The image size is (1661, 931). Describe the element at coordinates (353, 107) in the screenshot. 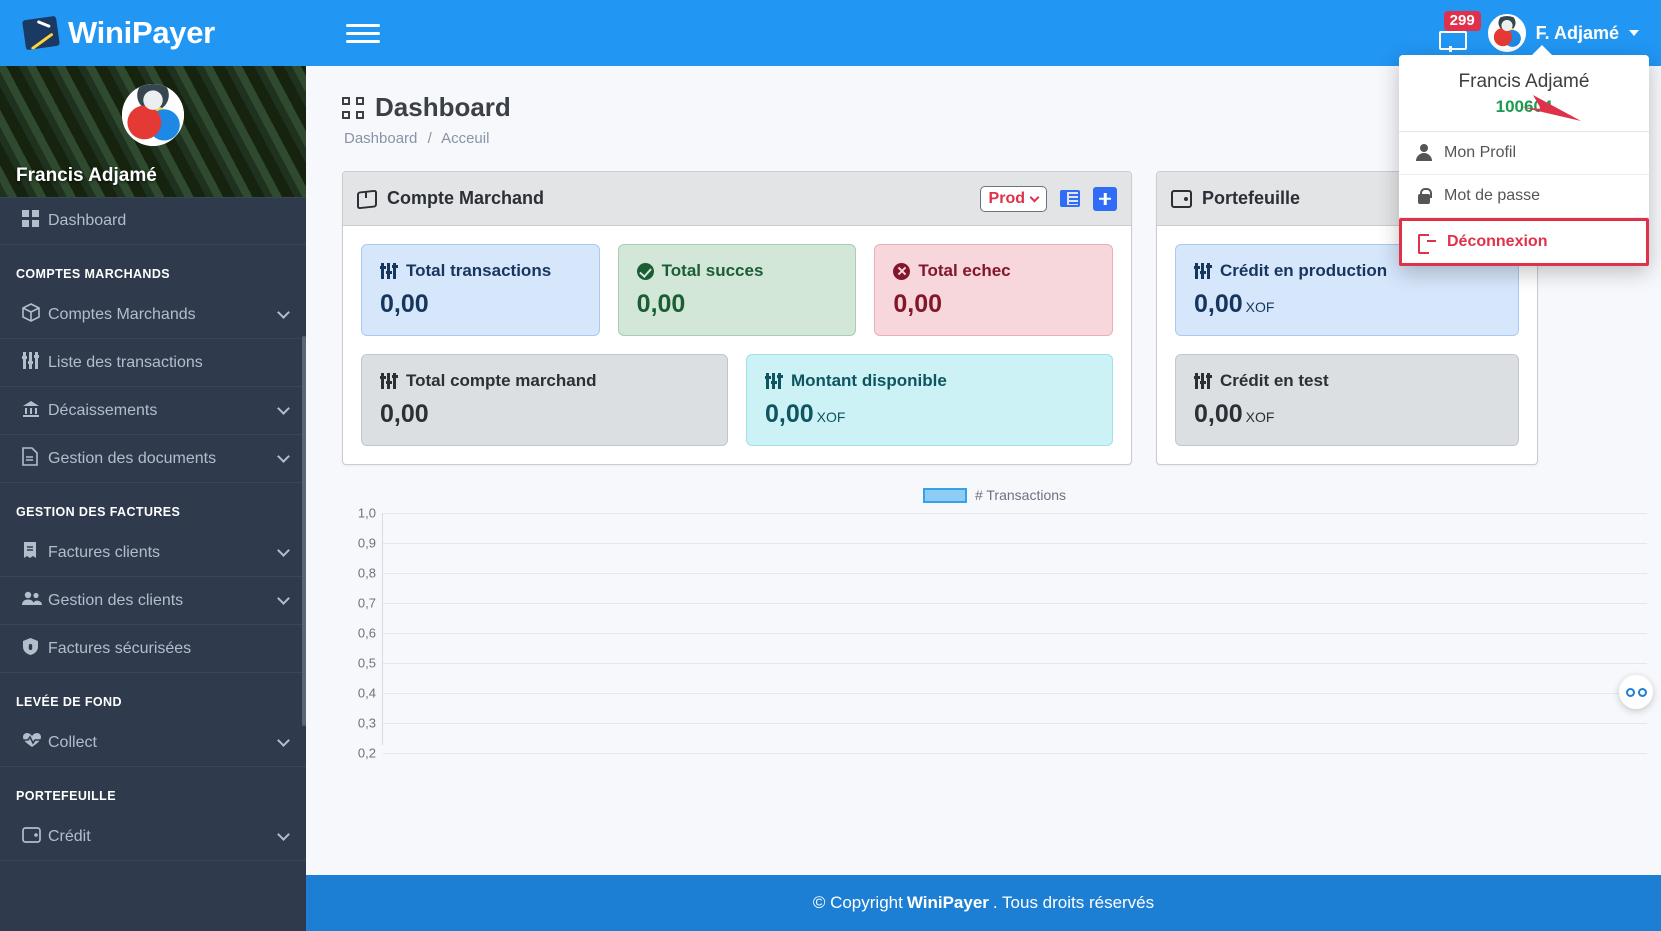

I see `grid-icon` at that location.